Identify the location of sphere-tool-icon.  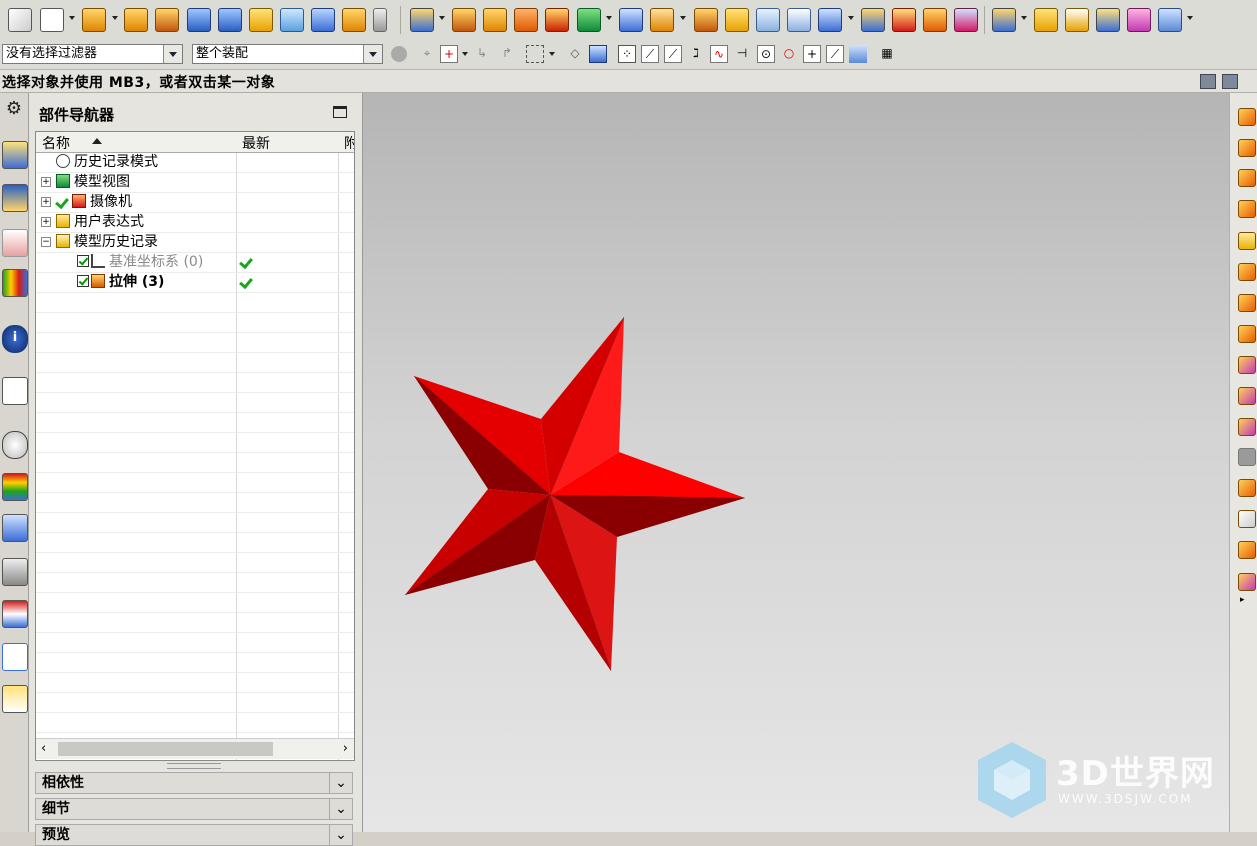
(292, 20).